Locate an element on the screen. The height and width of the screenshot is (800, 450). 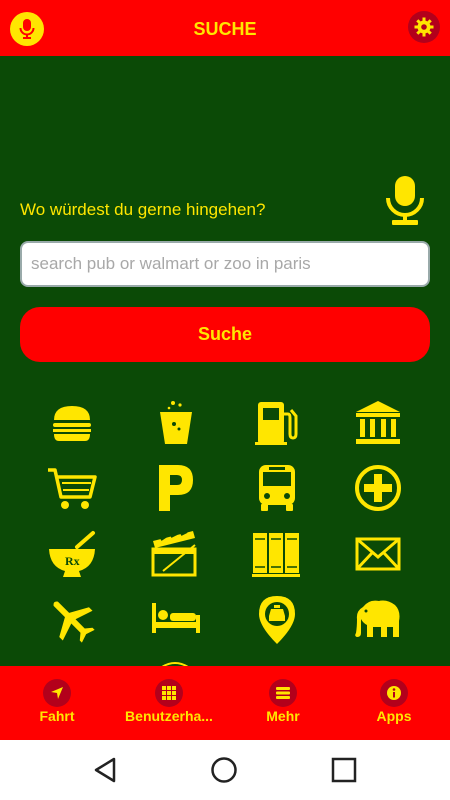
mail-icon is located at coordinates (378, 554).